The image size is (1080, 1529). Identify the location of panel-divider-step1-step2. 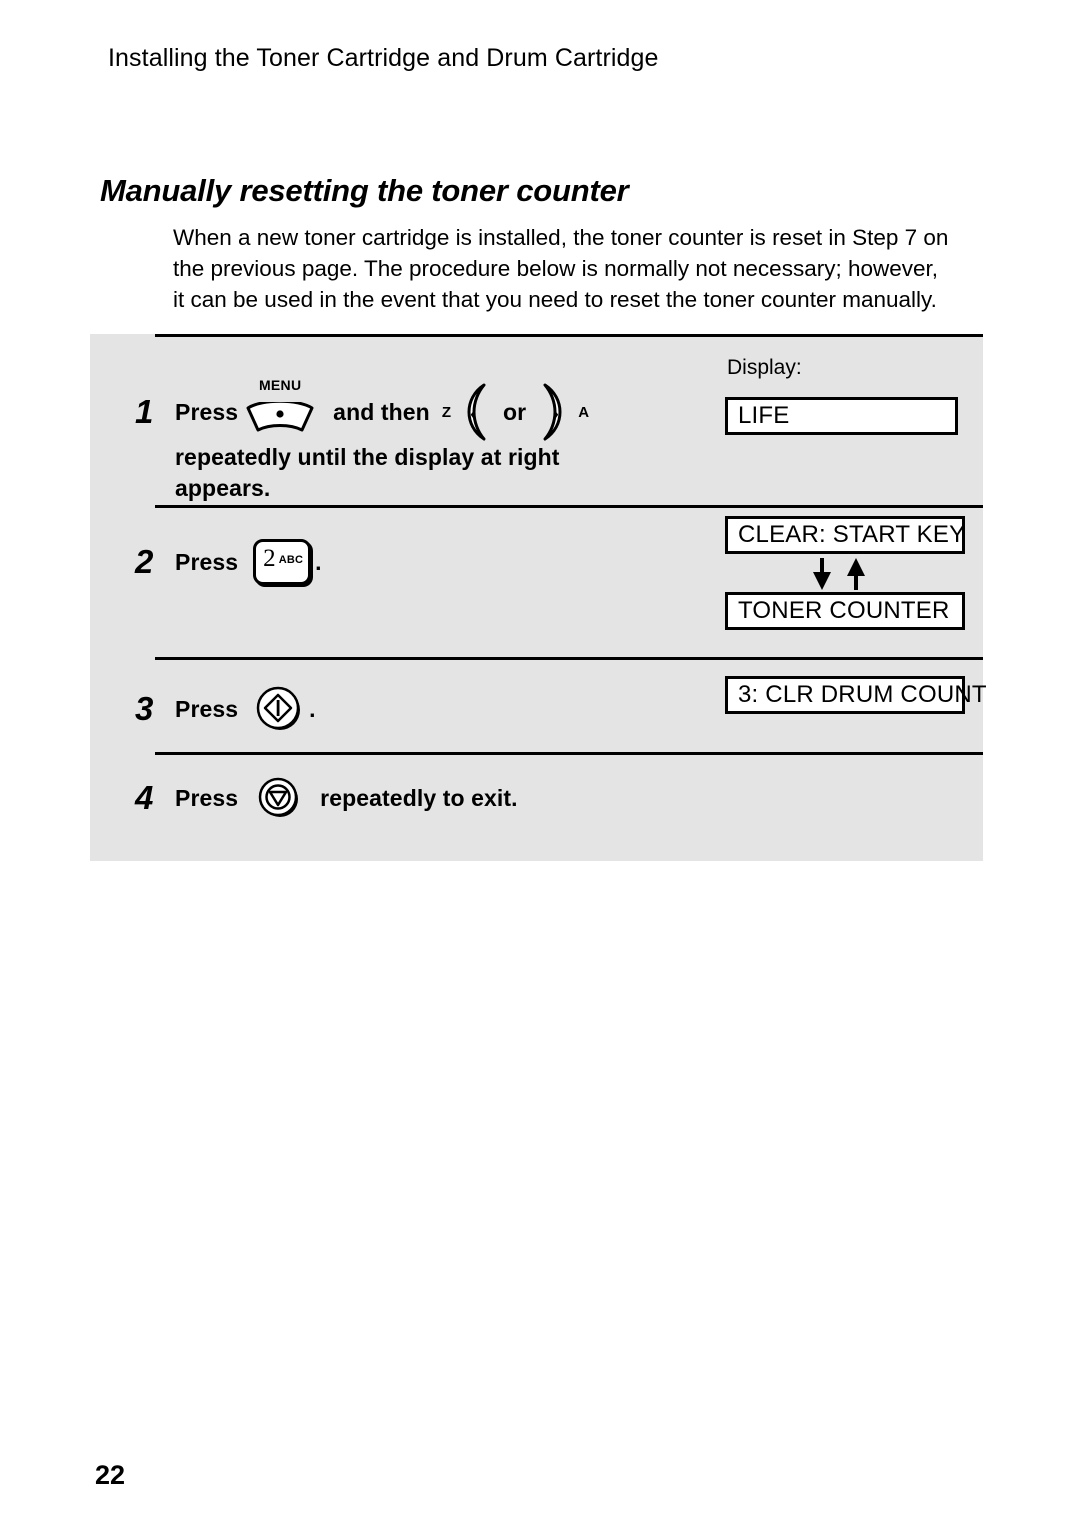
(569, 506).